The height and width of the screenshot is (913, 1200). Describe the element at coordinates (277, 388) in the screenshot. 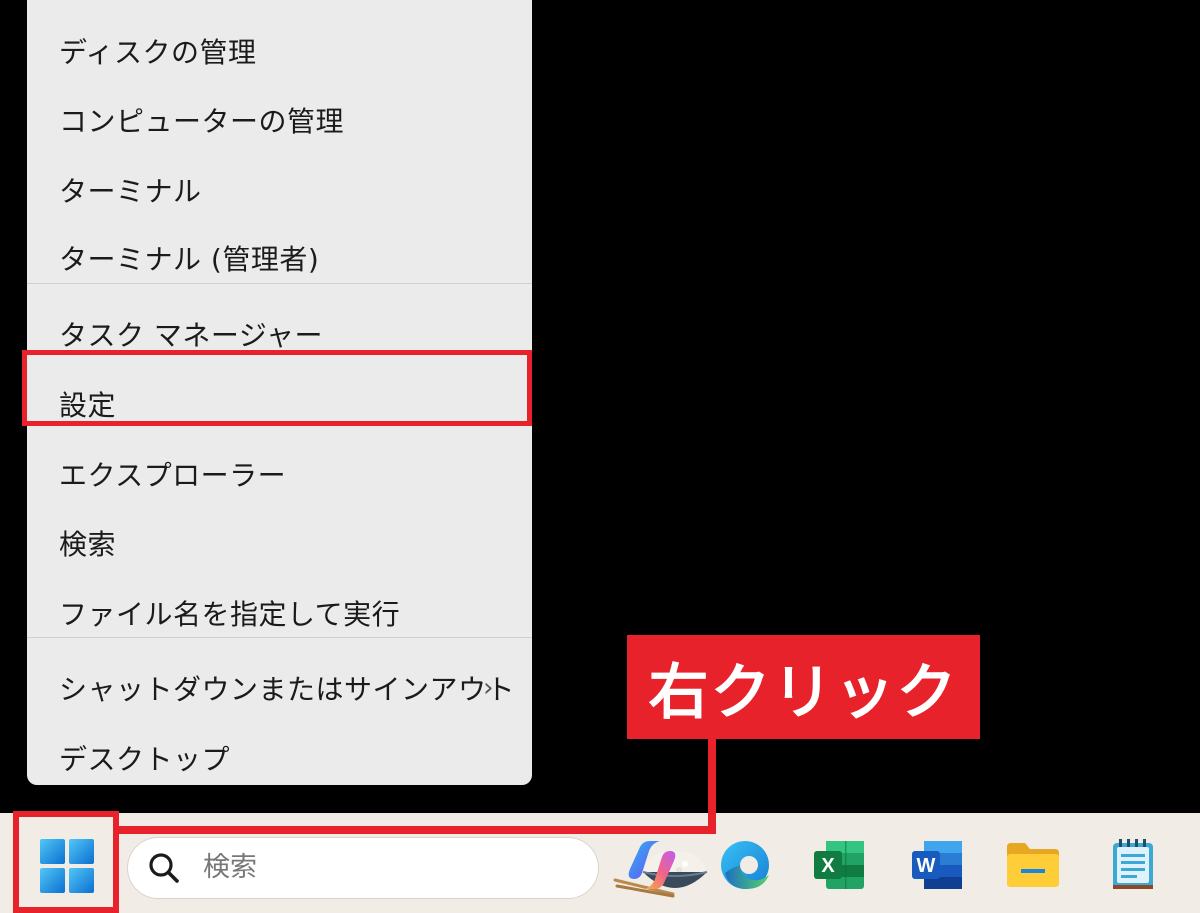

I see `settings-highlight-box` at that location.